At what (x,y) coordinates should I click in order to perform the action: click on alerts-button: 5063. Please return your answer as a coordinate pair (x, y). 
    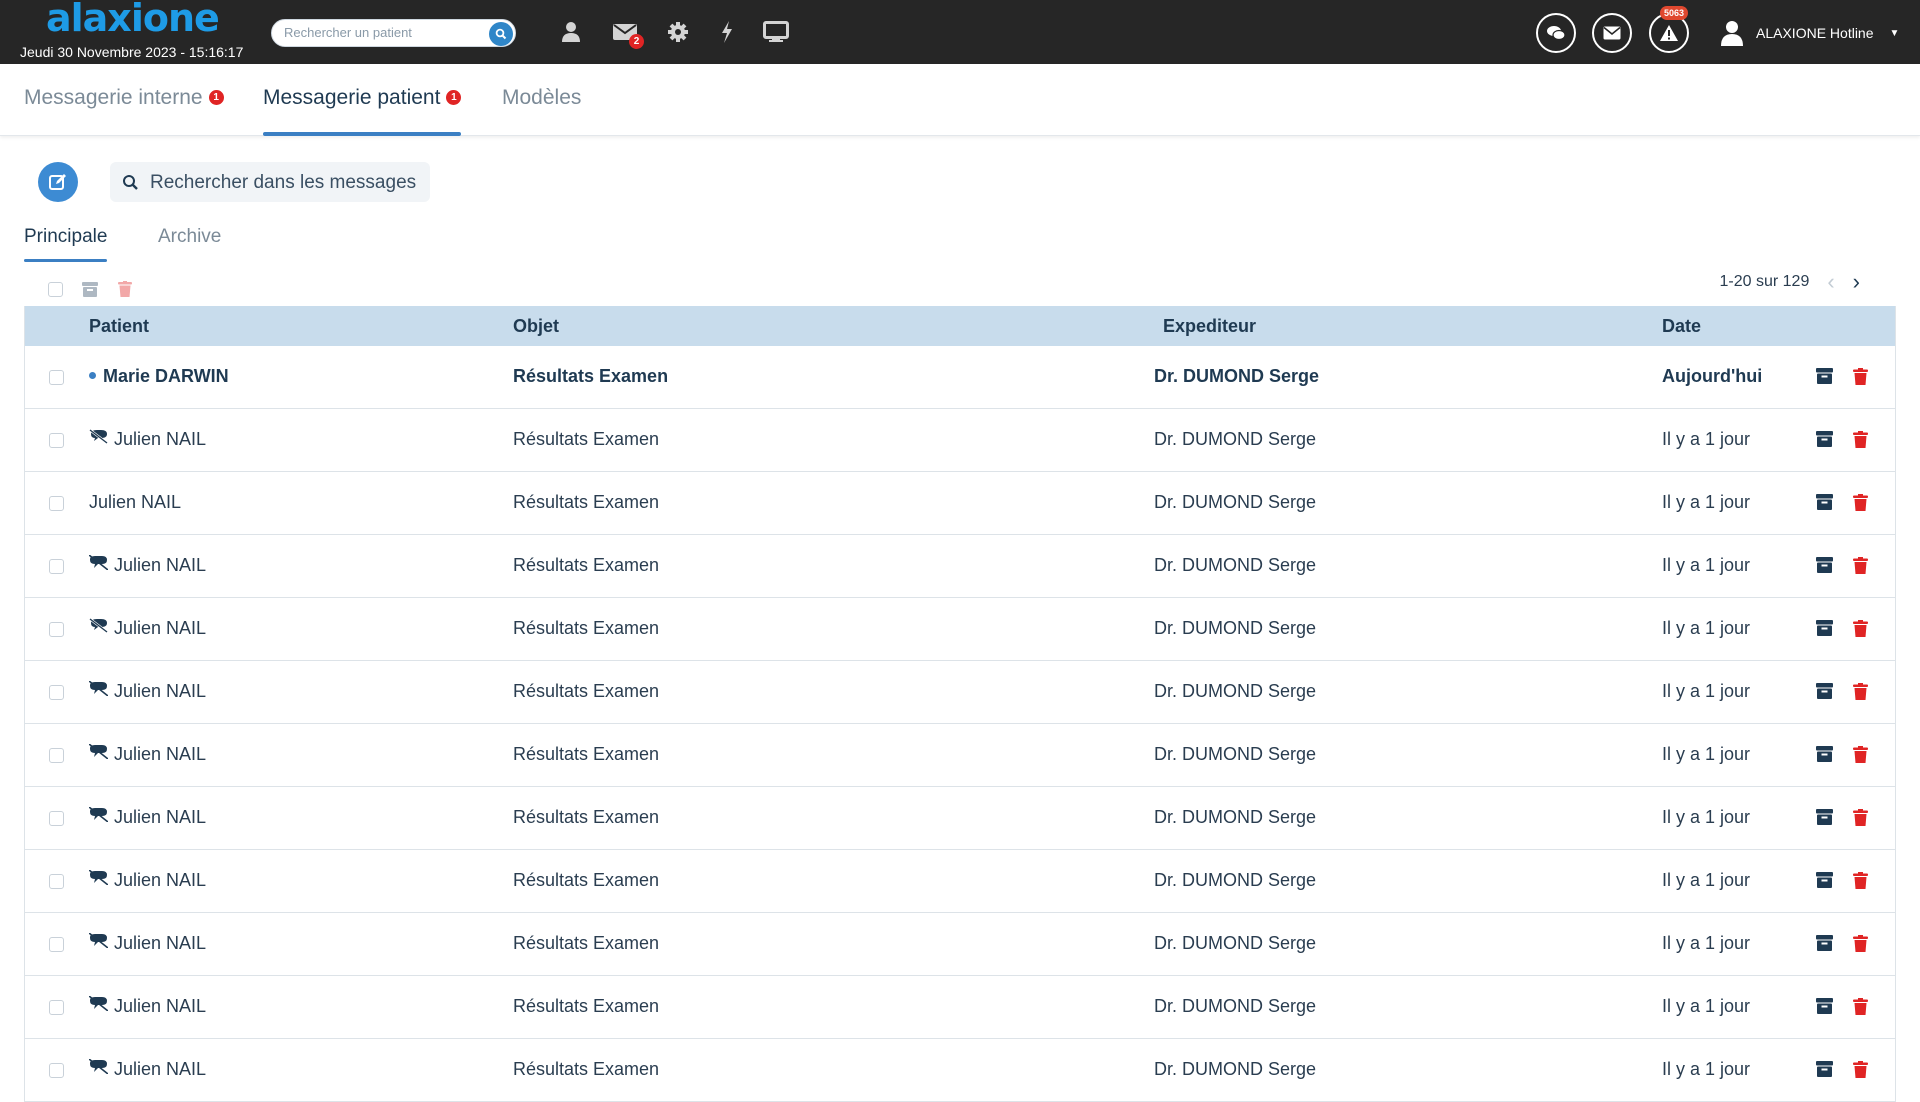
    Looking at the image, I should click on (1669, 29).